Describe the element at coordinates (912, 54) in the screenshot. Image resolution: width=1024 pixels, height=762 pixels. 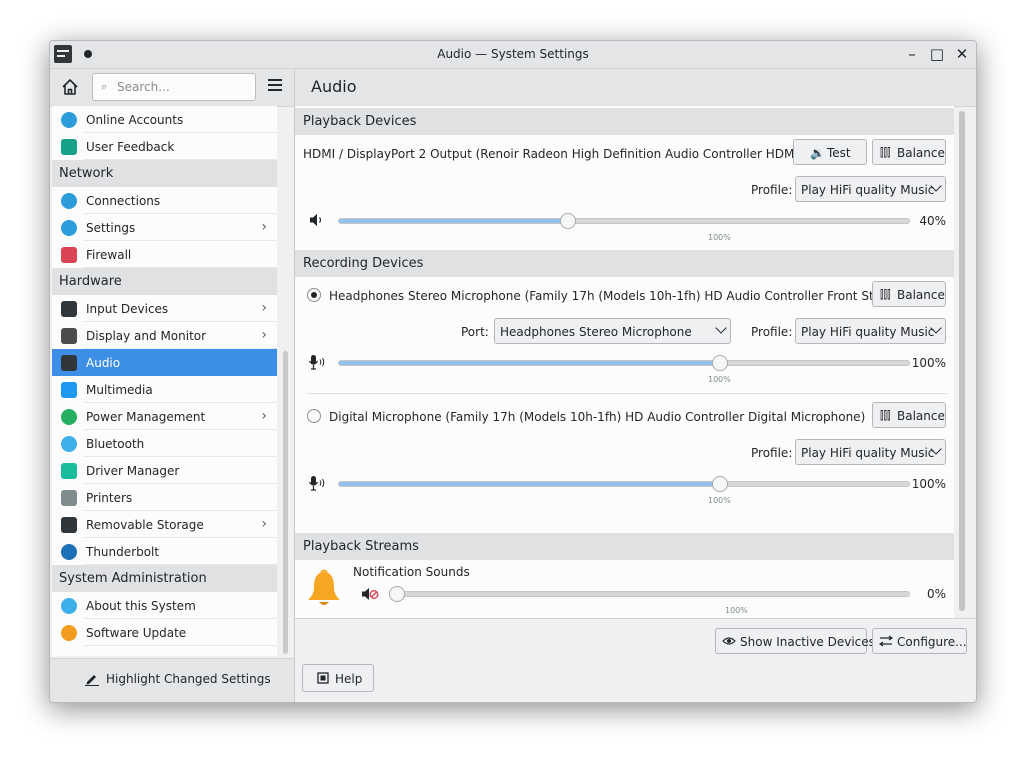
I see `minimize-button: –` at that location.